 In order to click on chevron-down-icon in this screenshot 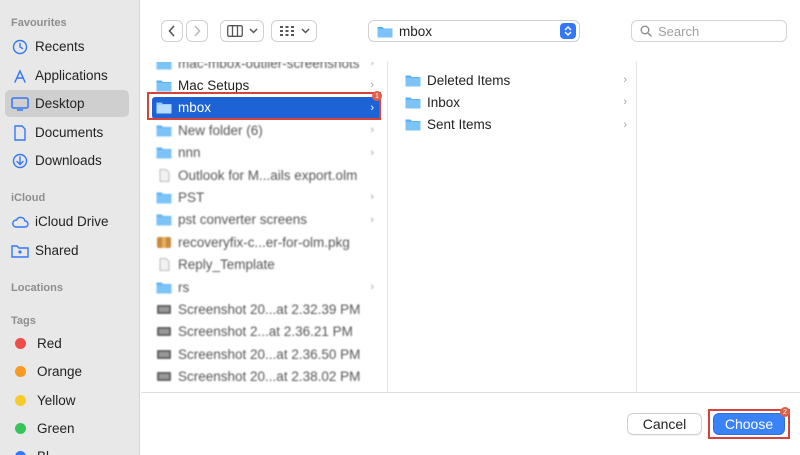, I will do `click(305, 31)`.